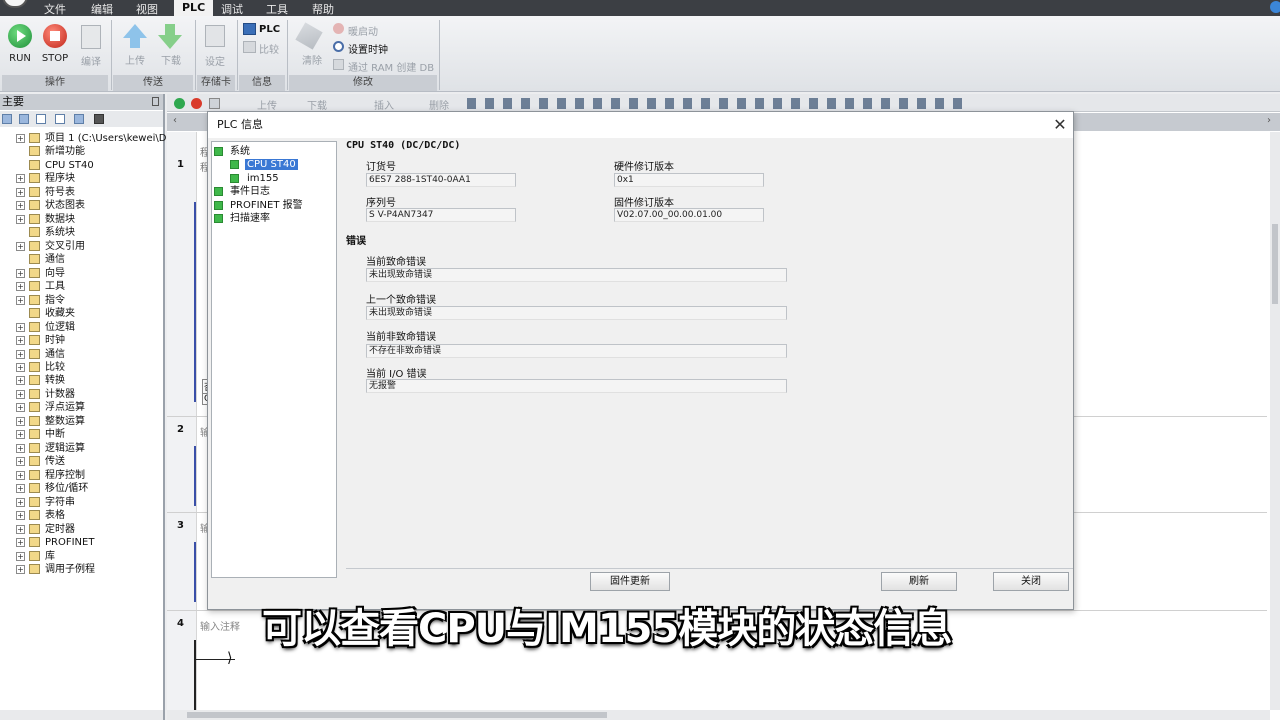 Image resolution: width=1280 pixels, height=720 pixels. What do you see at coordinates (258, 205) in the screenshot?
I see `nav-profinet-alarms: PROFINET 报警` at bounding box center [258, 205].